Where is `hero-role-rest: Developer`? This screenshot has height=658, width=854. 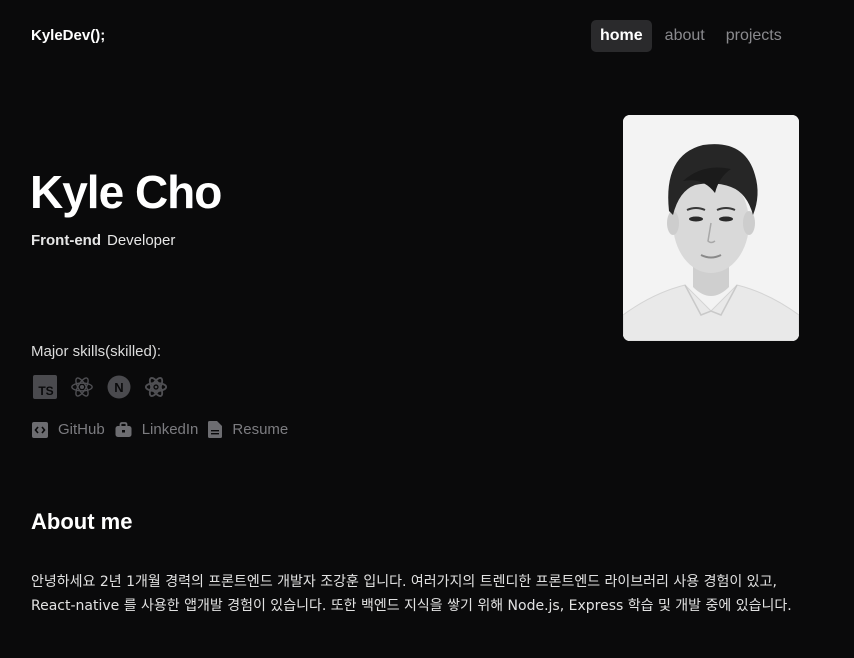 hero-role-rest: Developer is located at coordinates (141, 240).